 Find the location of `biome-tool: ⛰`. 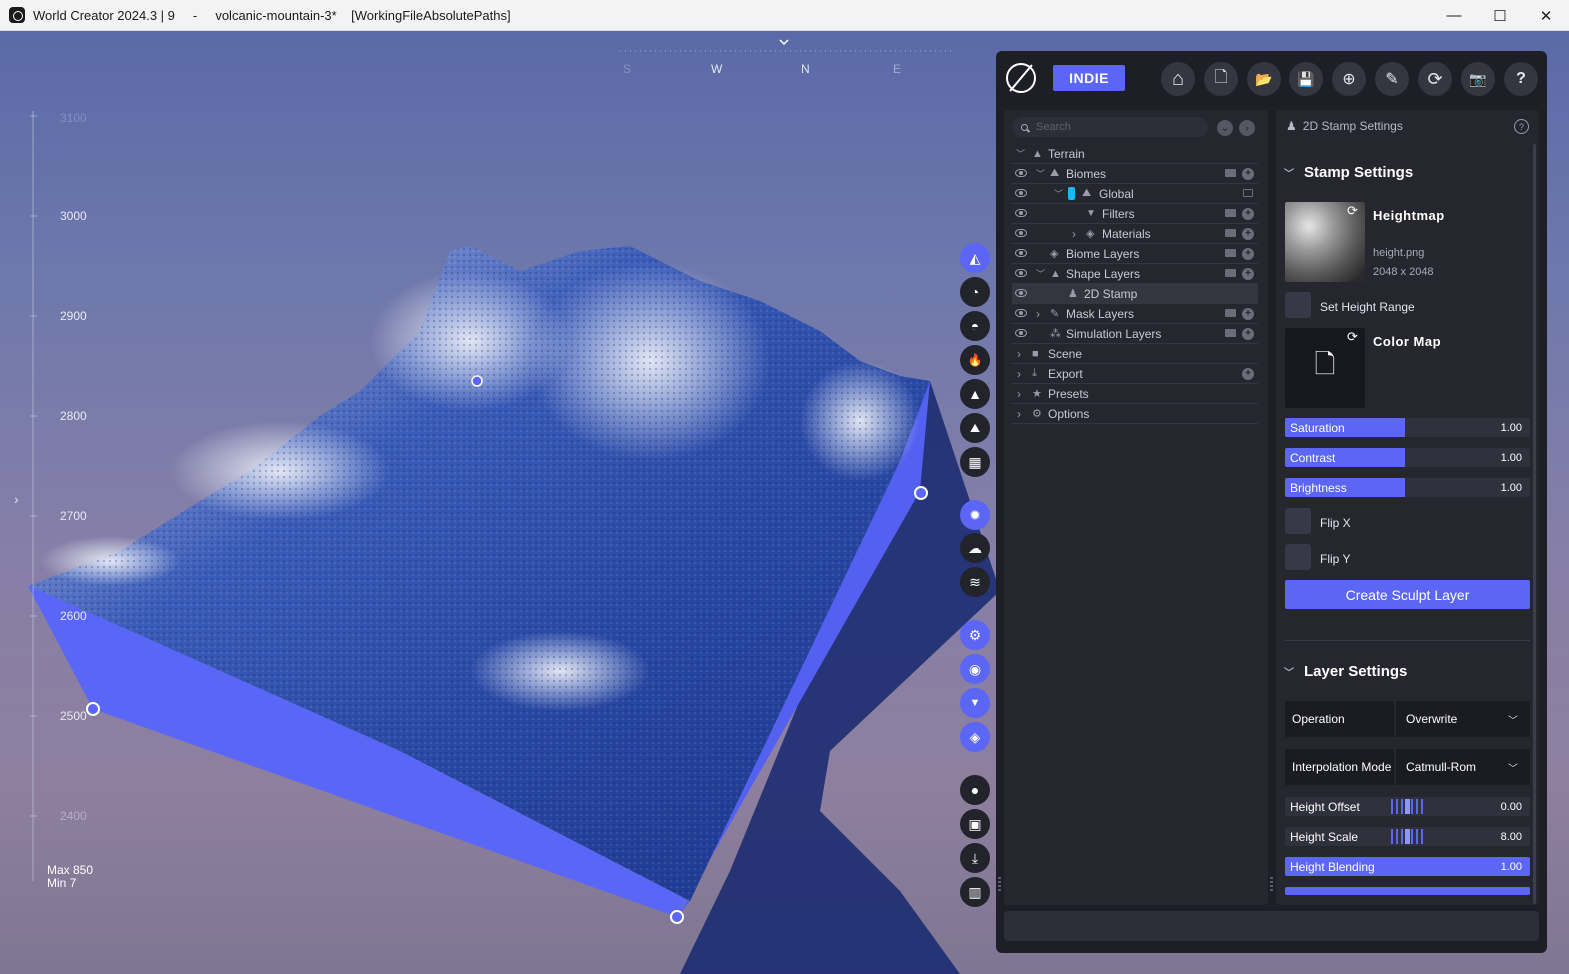

biome-tool: ⛰ is located at coordinates (975, 428).